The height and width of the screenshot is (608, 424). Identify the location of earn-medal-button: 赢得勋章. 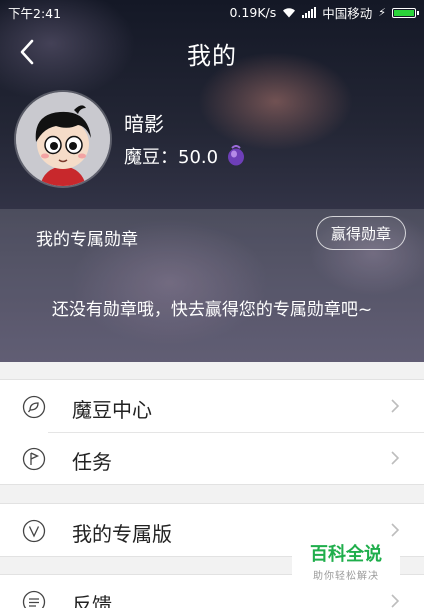
(361, 233).